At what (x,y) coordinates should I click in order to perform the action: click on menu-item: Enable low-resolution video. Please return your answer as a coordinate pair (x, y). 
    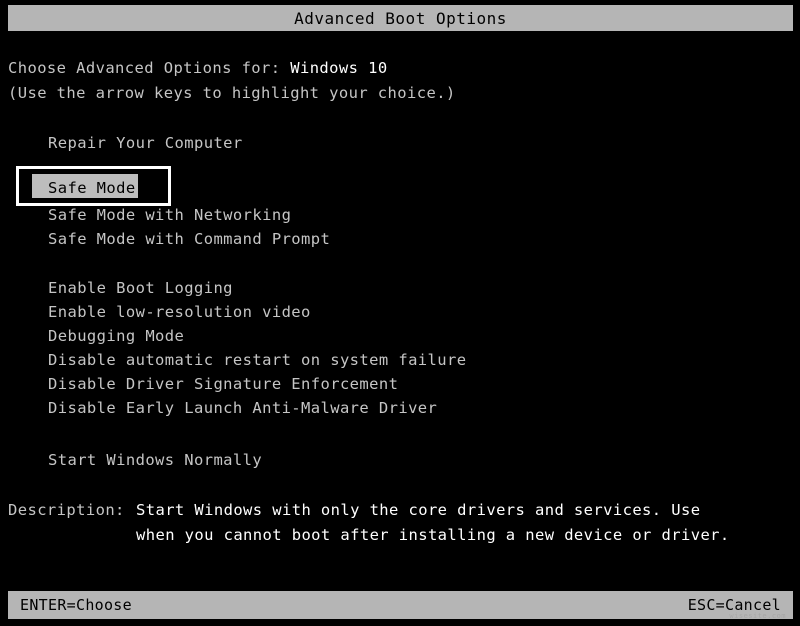
    Looking at the image, I should click on (179, 312).